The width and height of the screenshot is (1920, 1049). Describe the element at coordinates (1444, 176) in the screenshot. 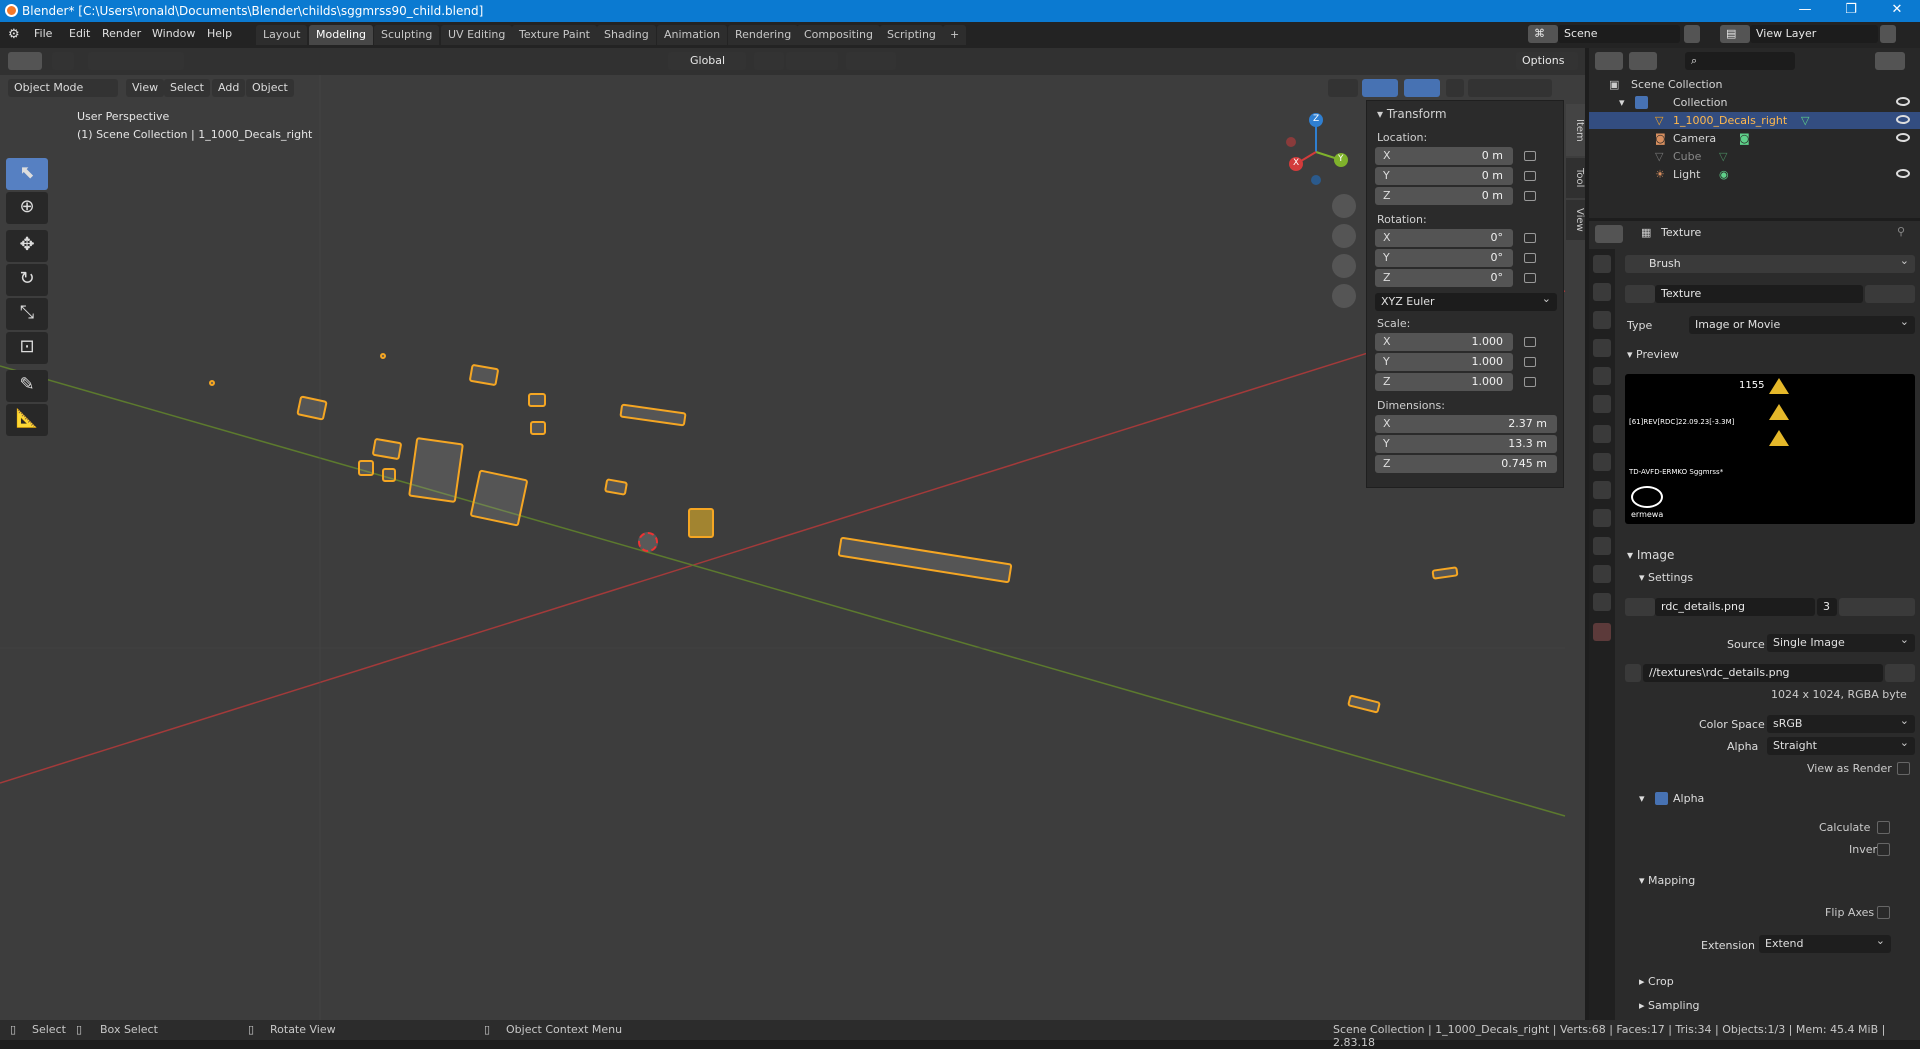

I see `location-y-field: Y 0 m` at that location.